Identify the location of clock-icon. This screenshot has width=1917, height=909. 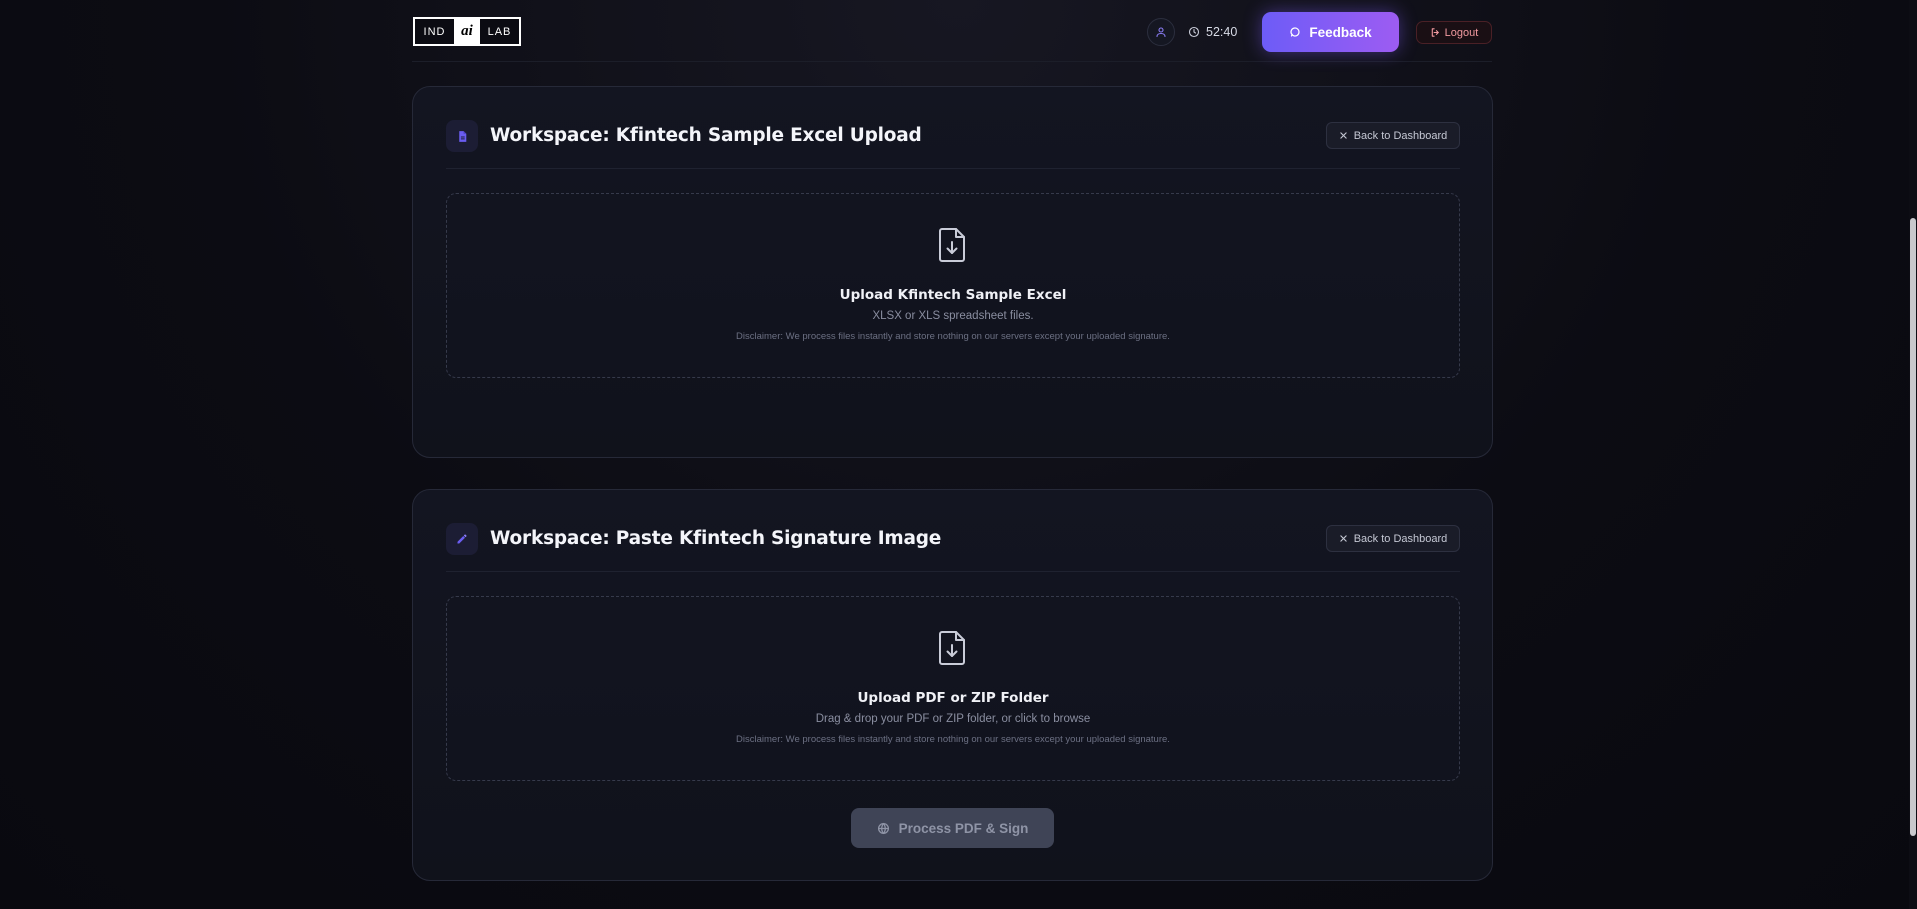
(1194, 32).